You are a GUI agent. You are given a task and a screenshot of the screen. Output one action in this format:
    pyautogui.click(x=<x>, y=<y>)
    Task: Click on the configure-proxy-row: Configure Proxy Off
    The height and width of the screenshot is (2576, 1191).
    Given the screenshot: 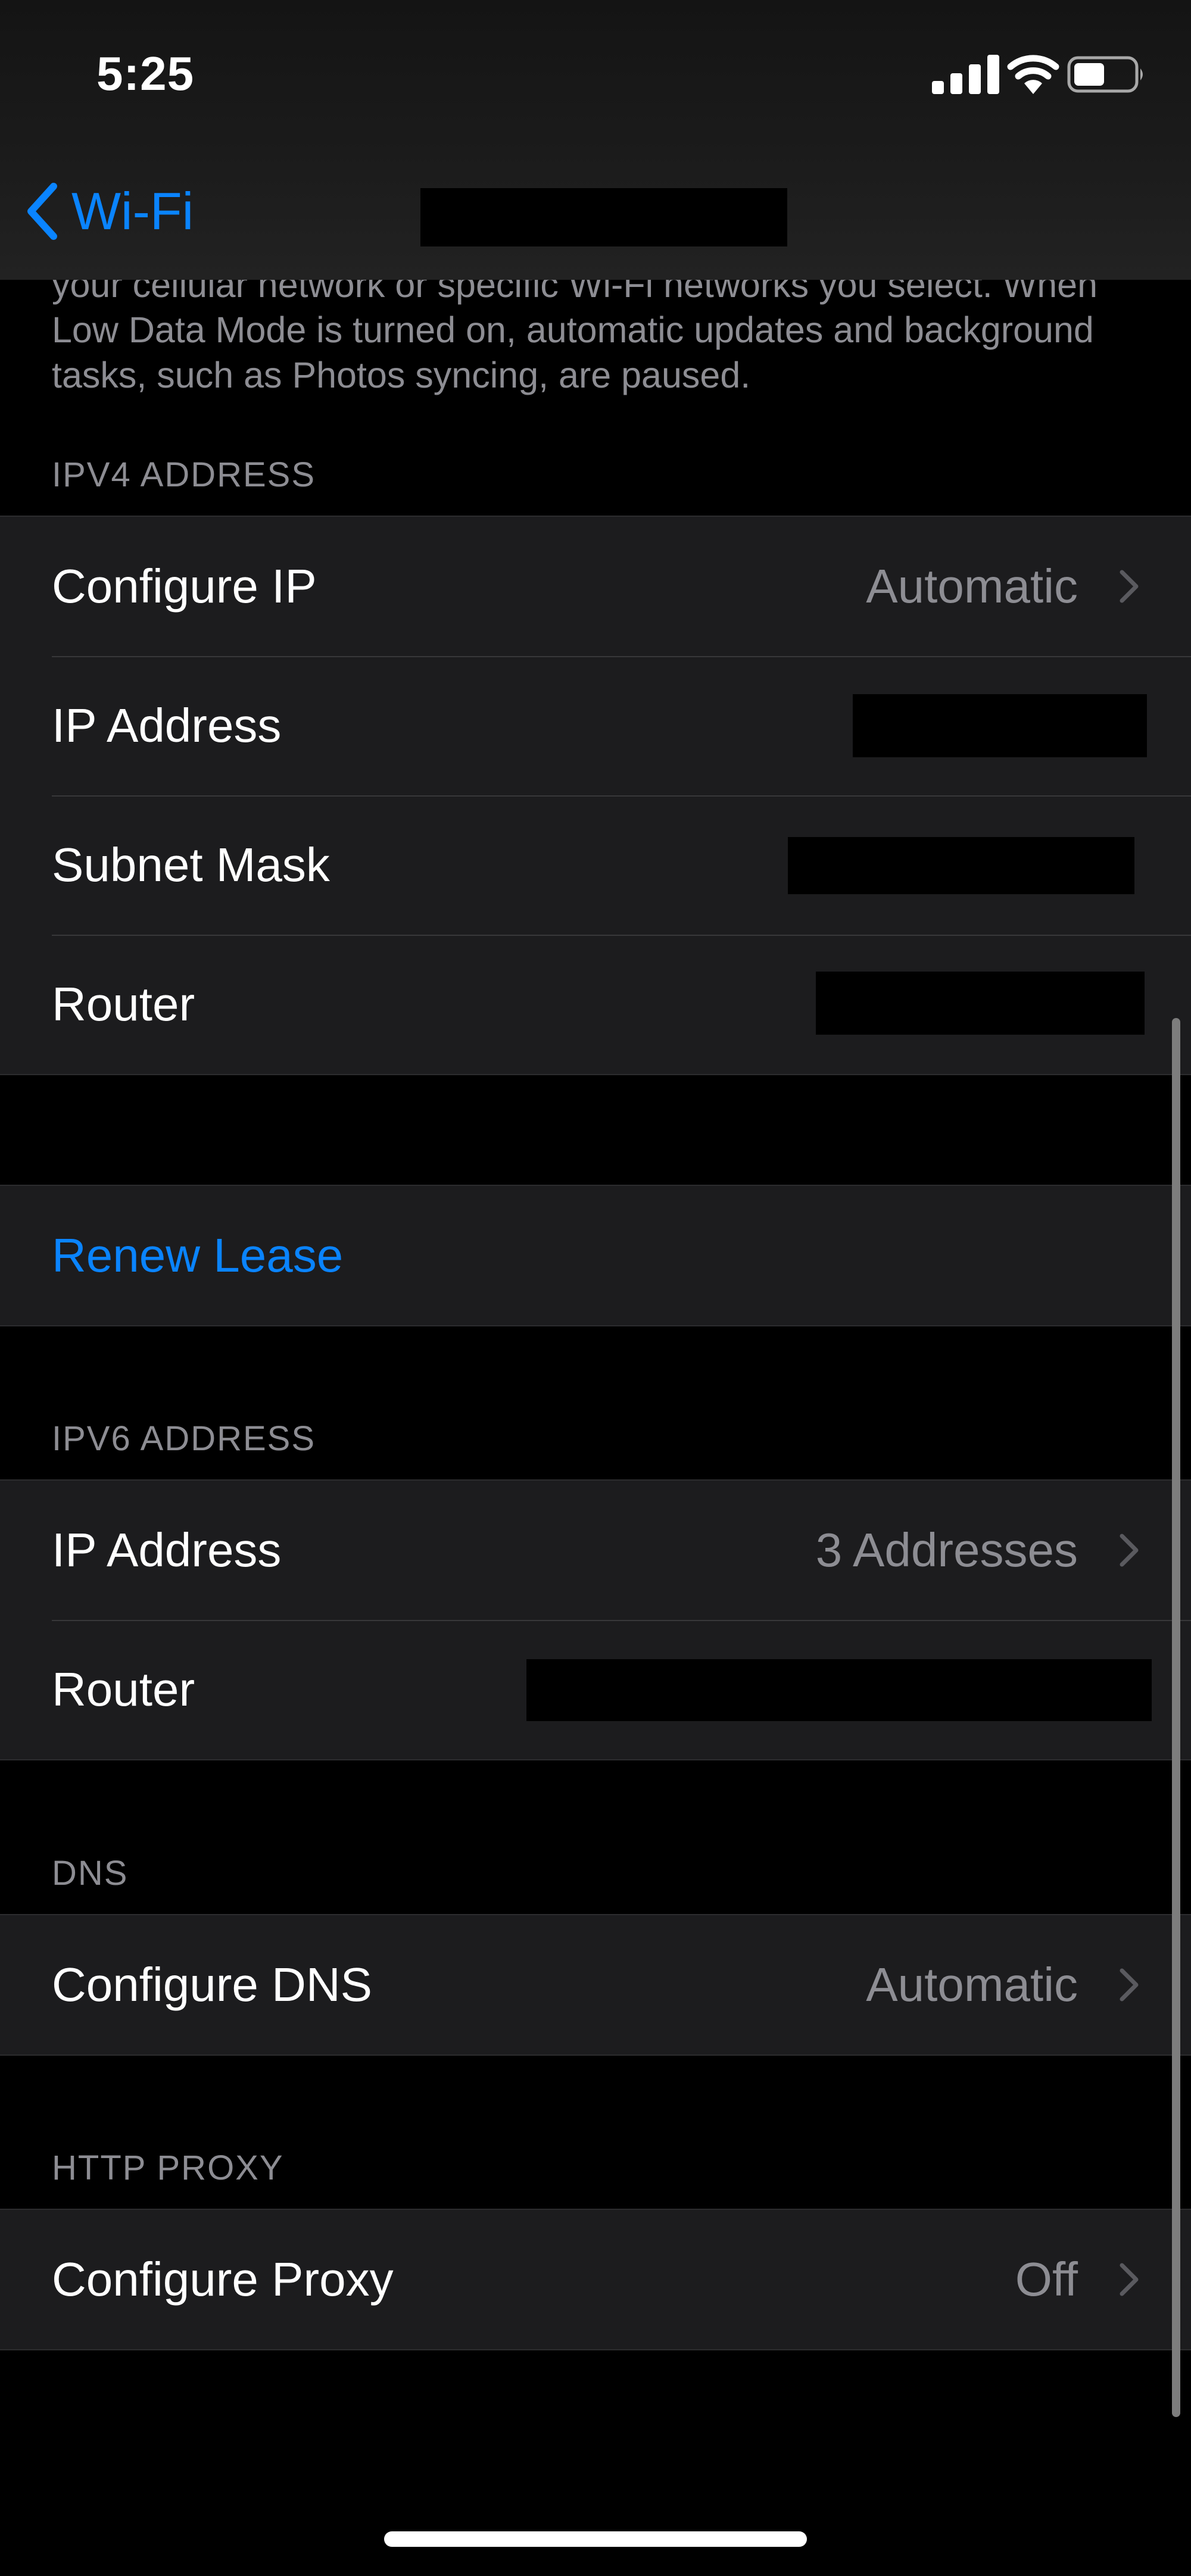 What is the action you would take?
    pyautogui.click(x=595, y=2279)
    